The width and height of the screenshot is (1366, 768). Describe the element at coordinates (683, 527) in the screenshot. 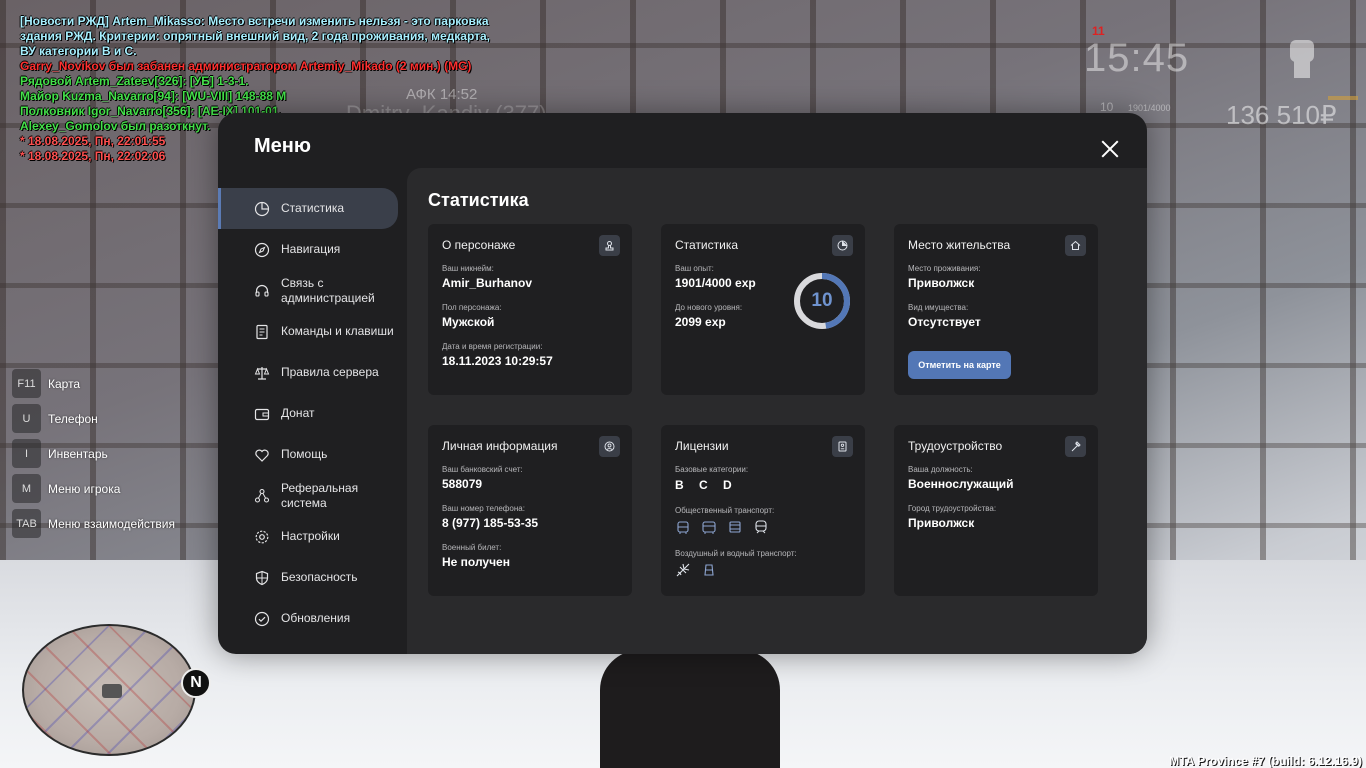

I see `trolleybus-icon` at that location.